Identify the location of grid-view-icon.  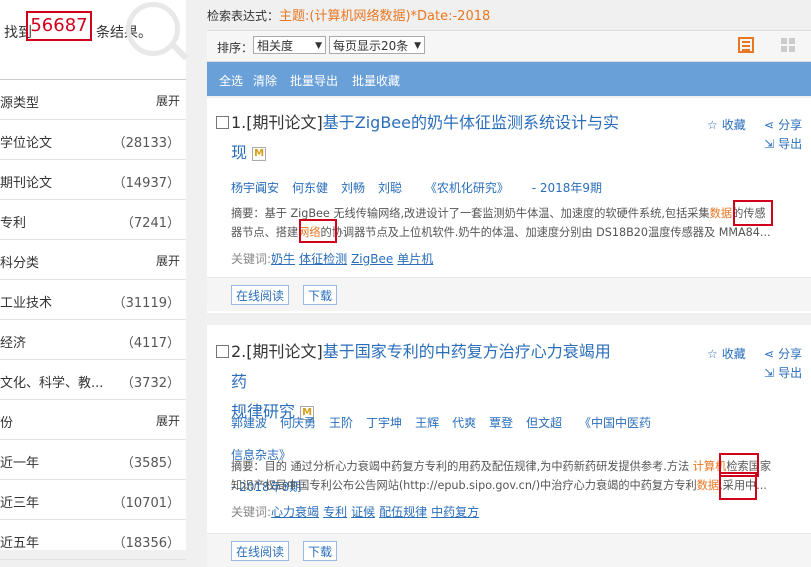
(788, 45).